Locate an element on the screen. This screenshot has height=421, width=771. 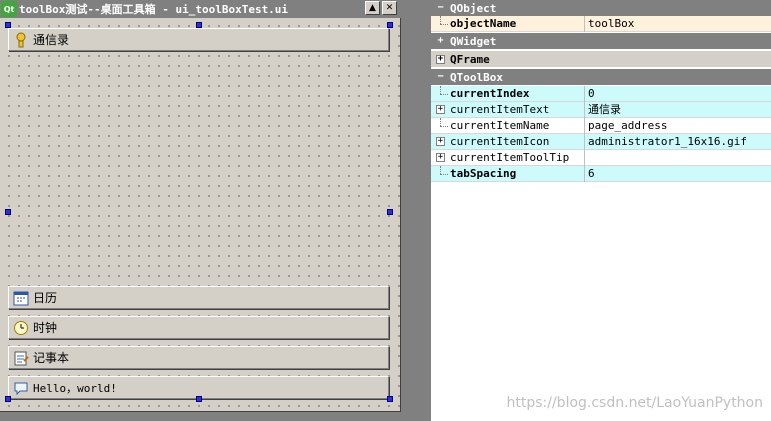
notepad-icon is located at coordinates (21, 358).